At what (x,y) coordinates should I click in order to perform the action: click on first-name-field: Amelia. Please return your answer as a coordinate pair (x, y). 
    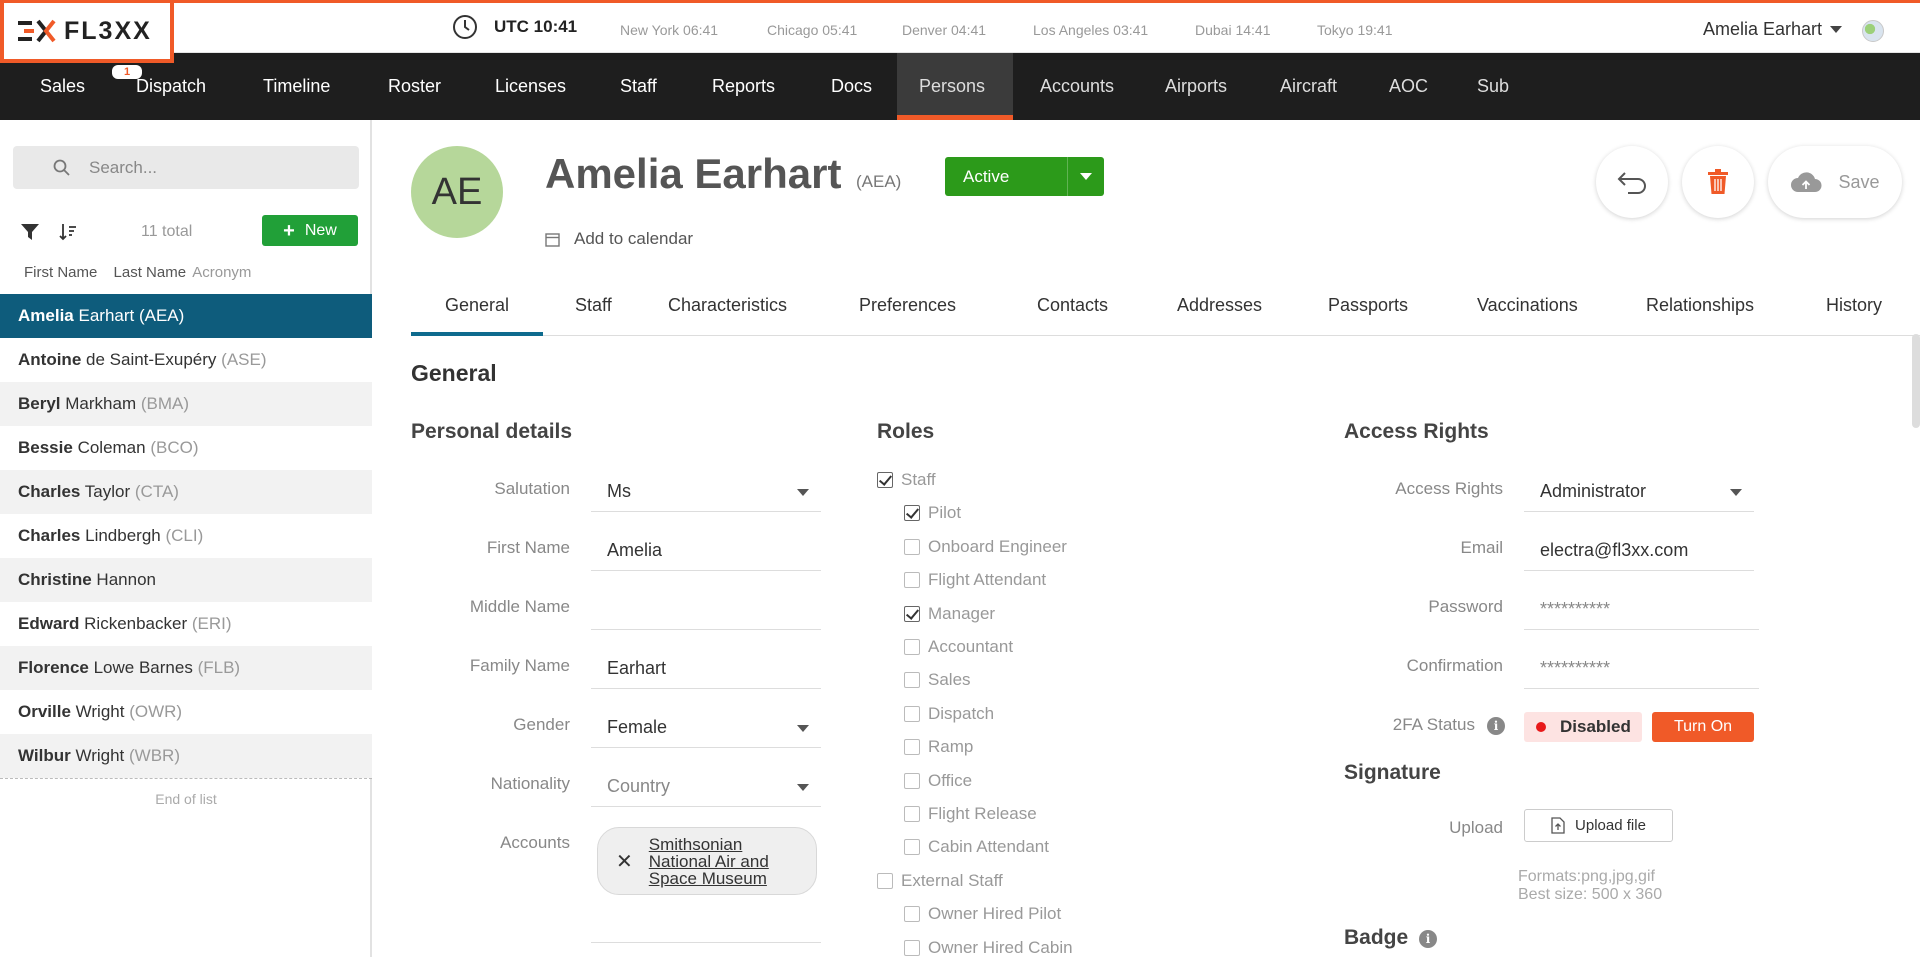
    Looking at the image, I should click on (706, 550).